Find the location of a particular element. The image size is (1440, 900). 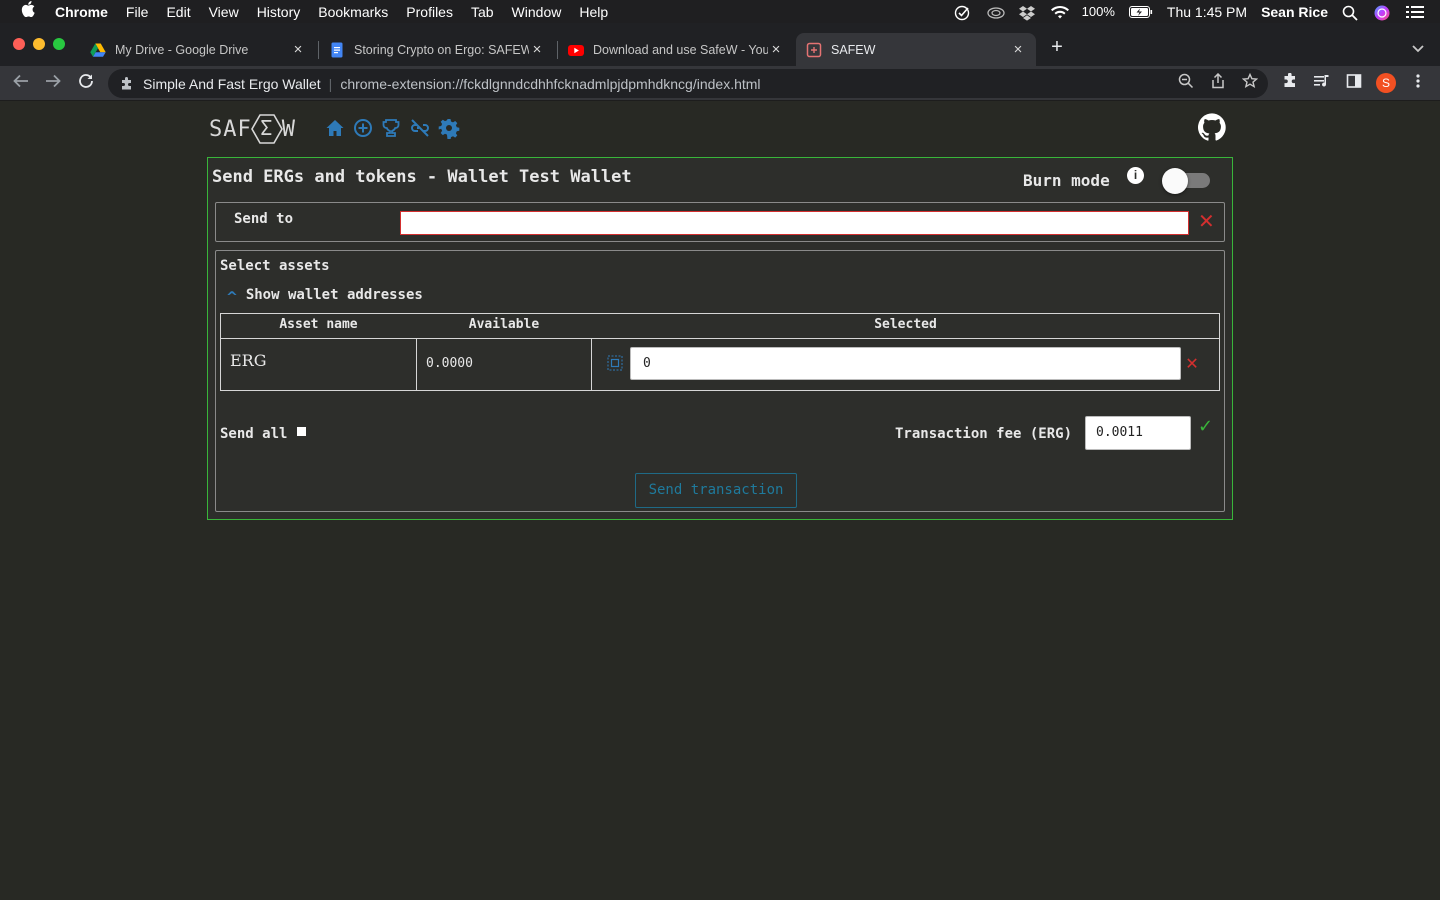

user-name: Sean Rice is located at coordinates (1294, 12).